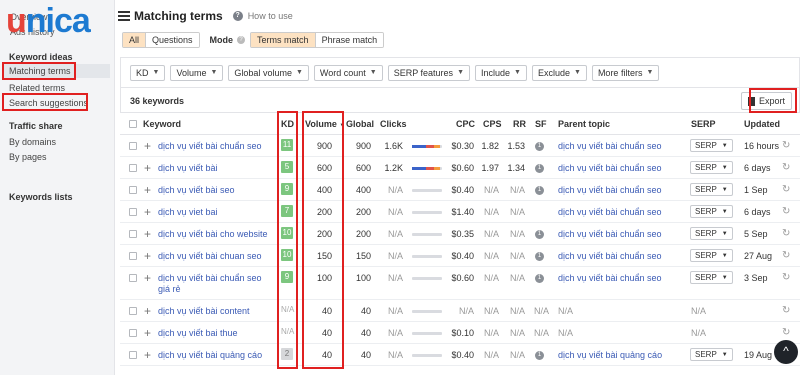  What do you see at coordinates (124, 16) in the screenshot?
I see `menu-icon` at bounding box center [124, 16].